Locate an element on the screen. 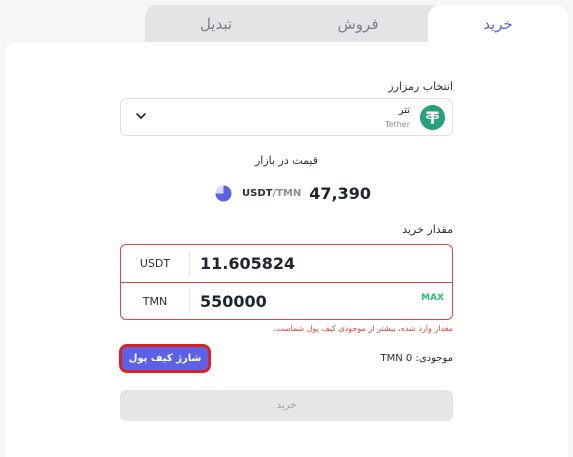  pair-quote: /TMN is located at coordinates (287, 193).